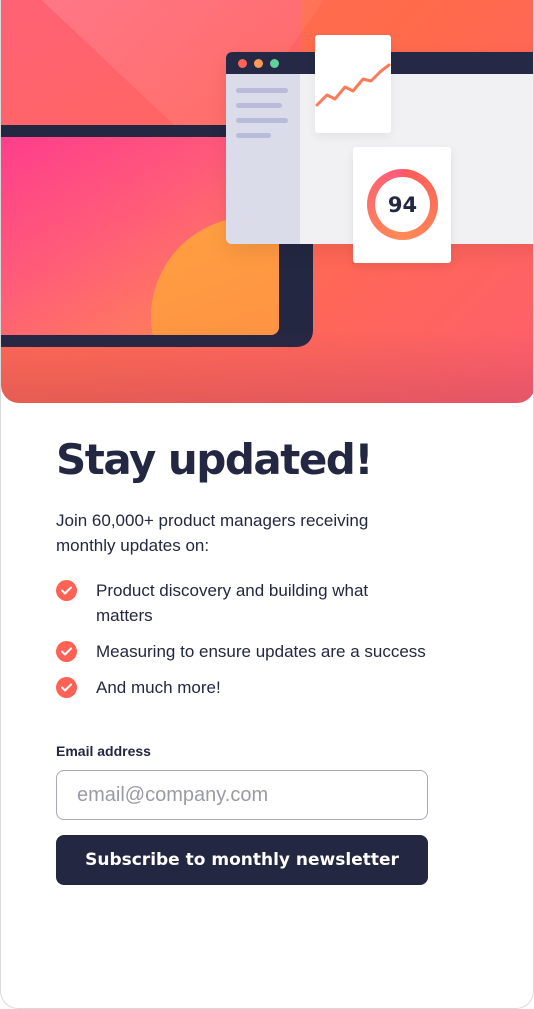 This screenshot has width=534, height=1009. I want to click on trend-chart-card, so click(353, 84).